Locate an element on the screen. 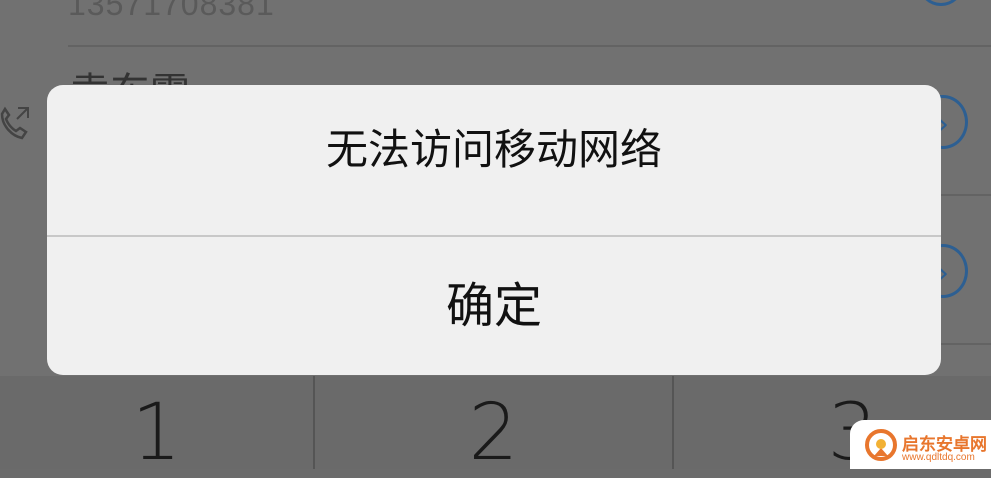 This screenshot has width=991, height=478. key-digit: 1 is located at coordinates (156, 433).